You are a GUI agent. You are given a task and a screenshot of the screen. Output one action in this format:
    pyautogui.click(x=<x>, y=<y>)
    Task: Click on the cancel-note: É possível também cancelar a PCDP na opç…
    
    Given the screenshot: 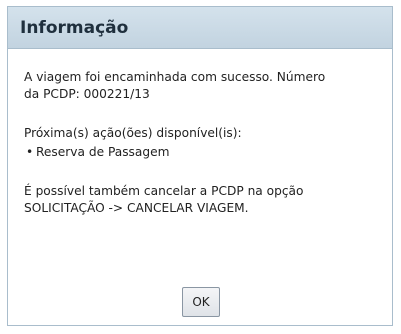 What is the action you would take?
    pyautogui.click(x=164, y=199)
    